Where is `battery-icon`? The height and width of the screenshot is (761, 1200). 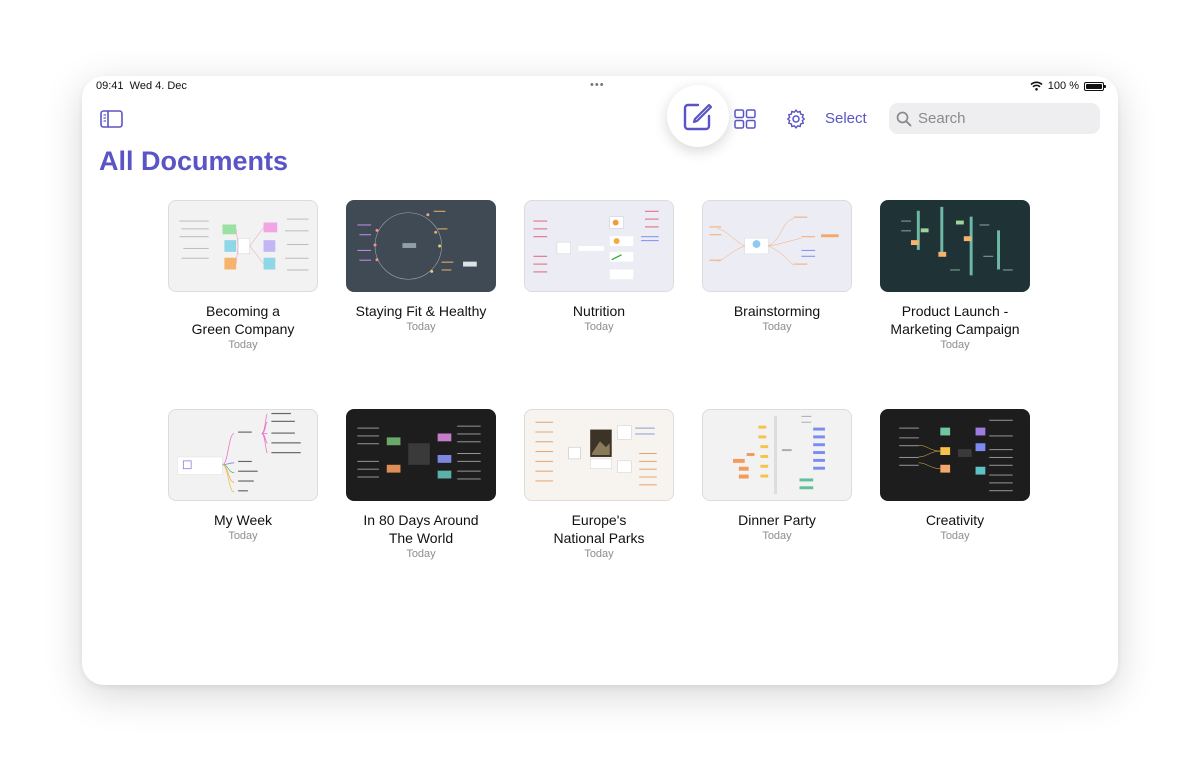
battery-icon is located at coordinates (1095, 86).